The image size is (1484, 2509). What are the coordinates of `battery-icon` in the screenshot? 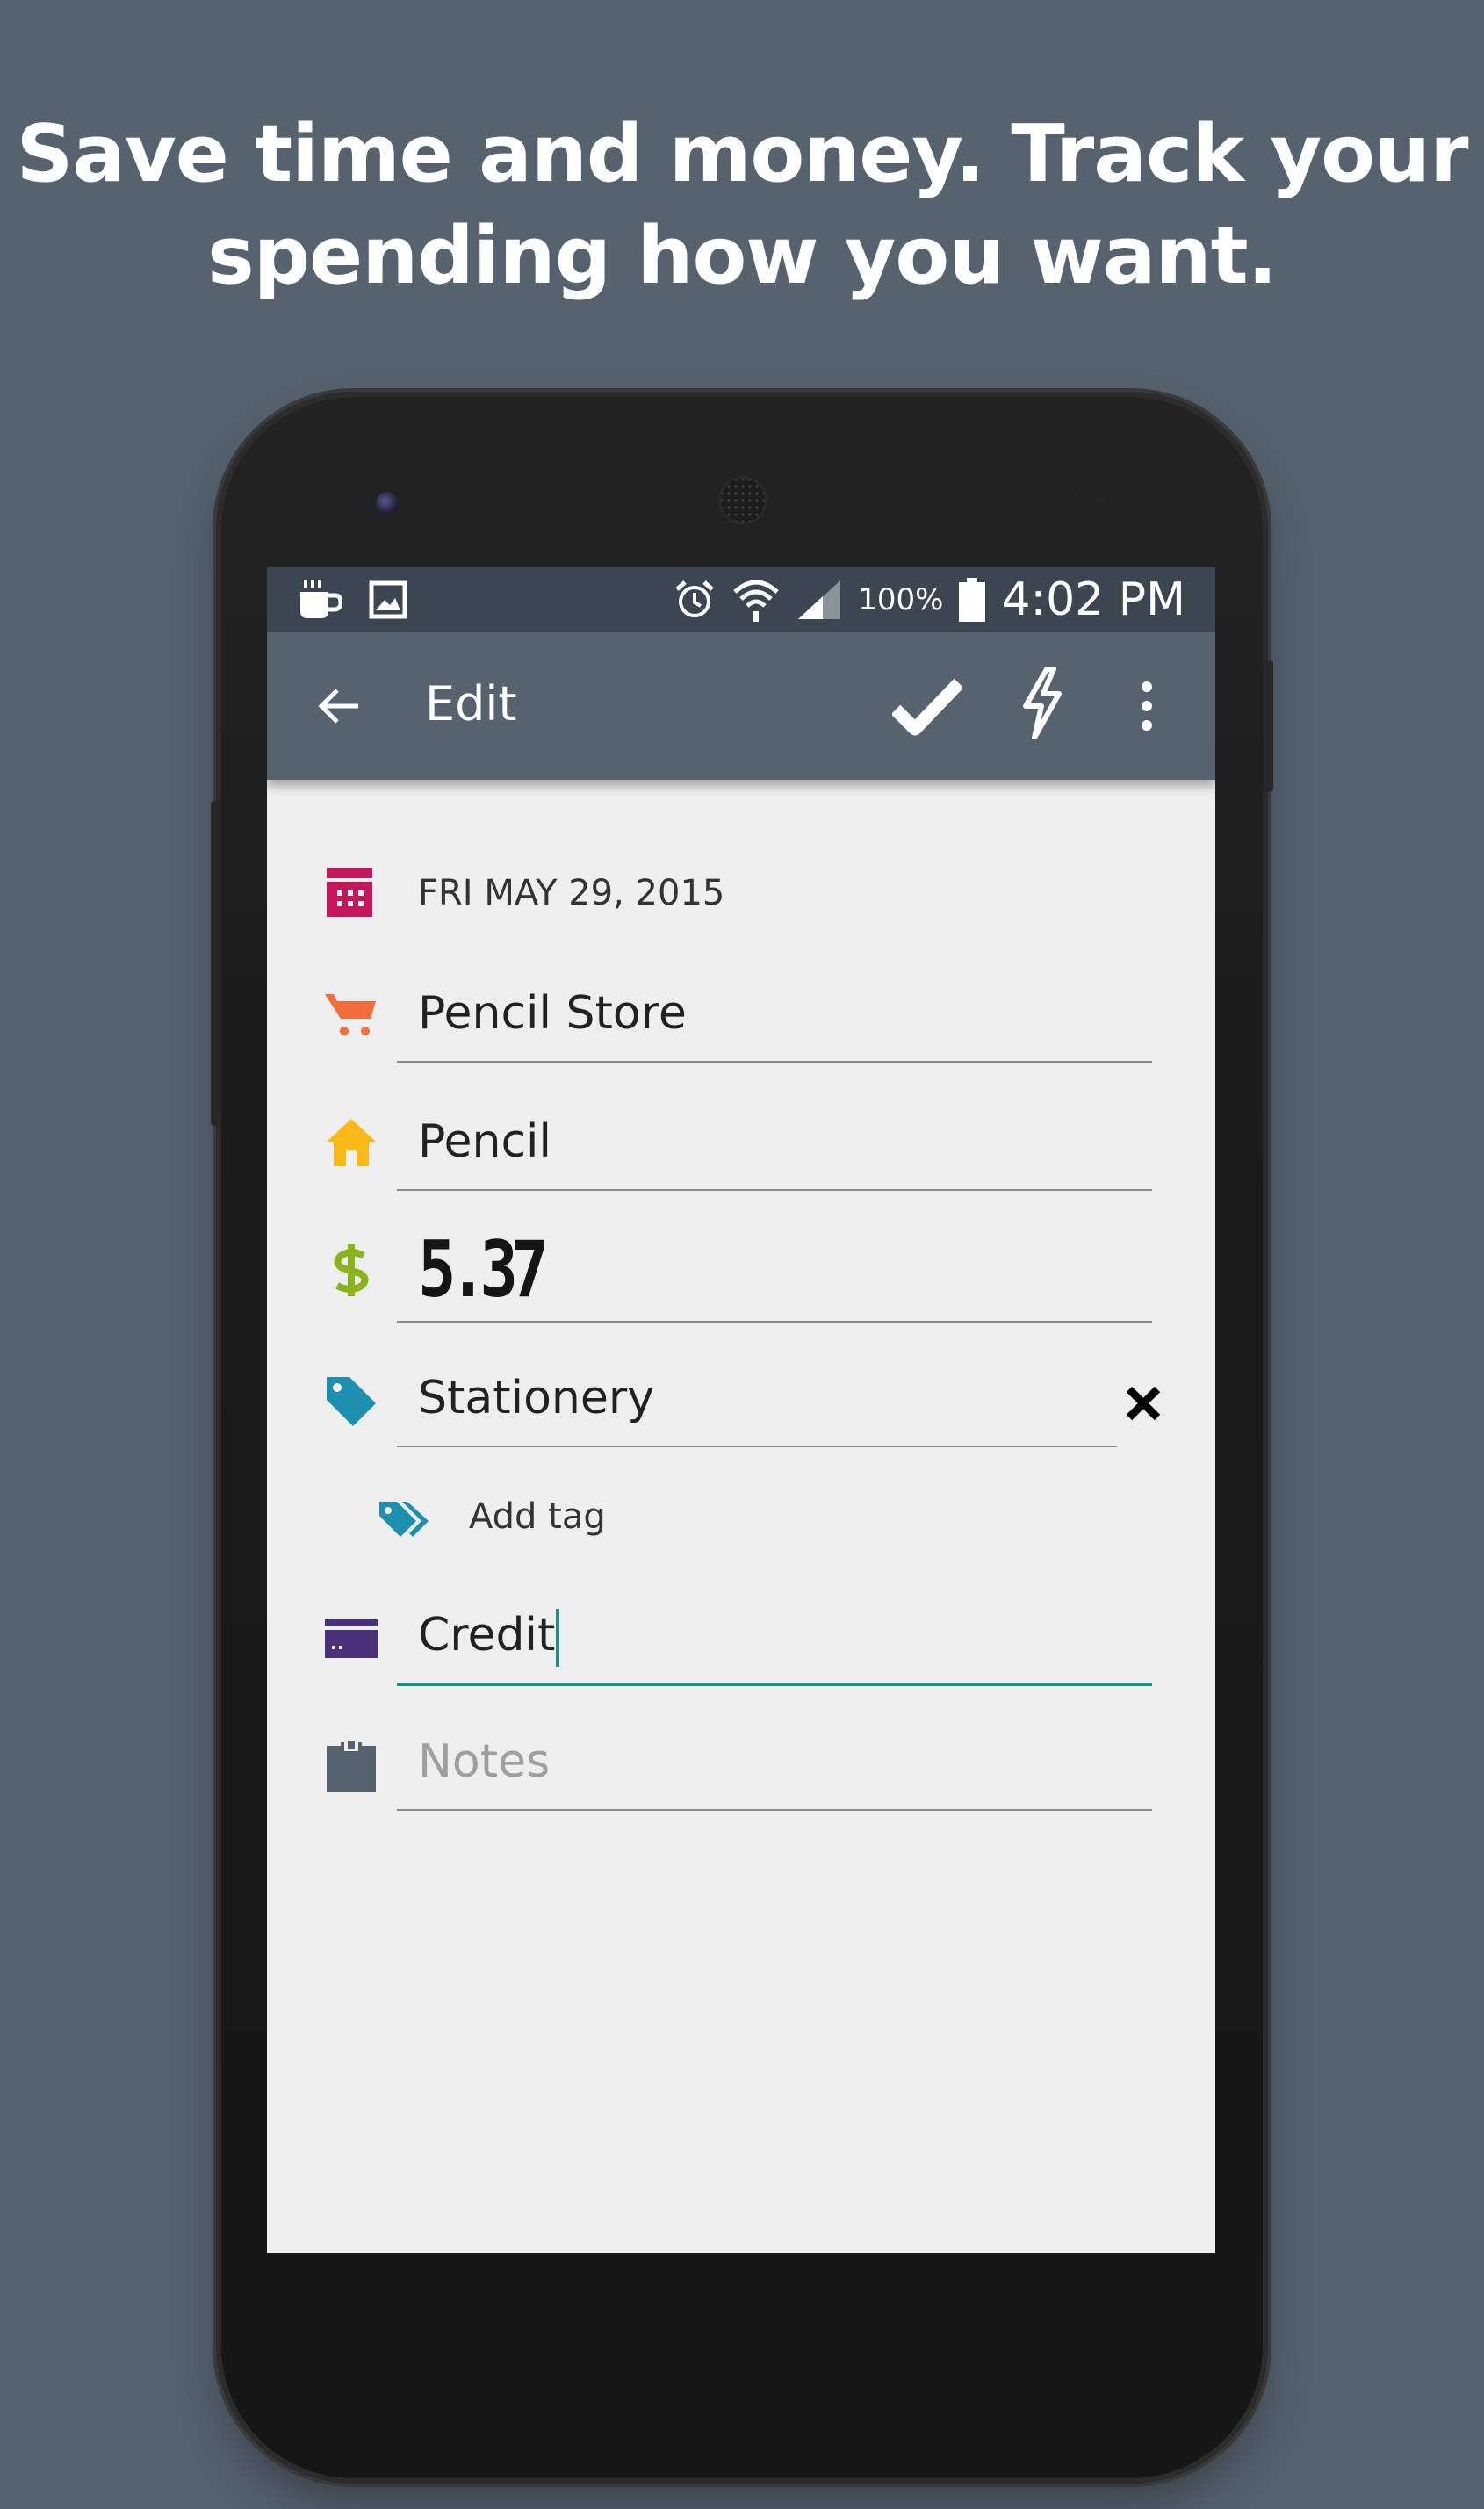 It's located at (972, 600).